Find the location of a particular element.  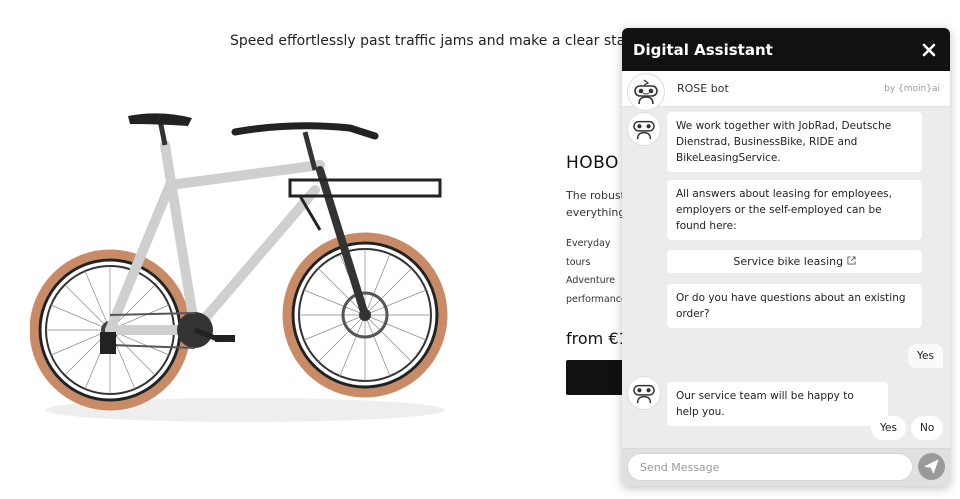

message-composer is located at coordinates (786, 467).